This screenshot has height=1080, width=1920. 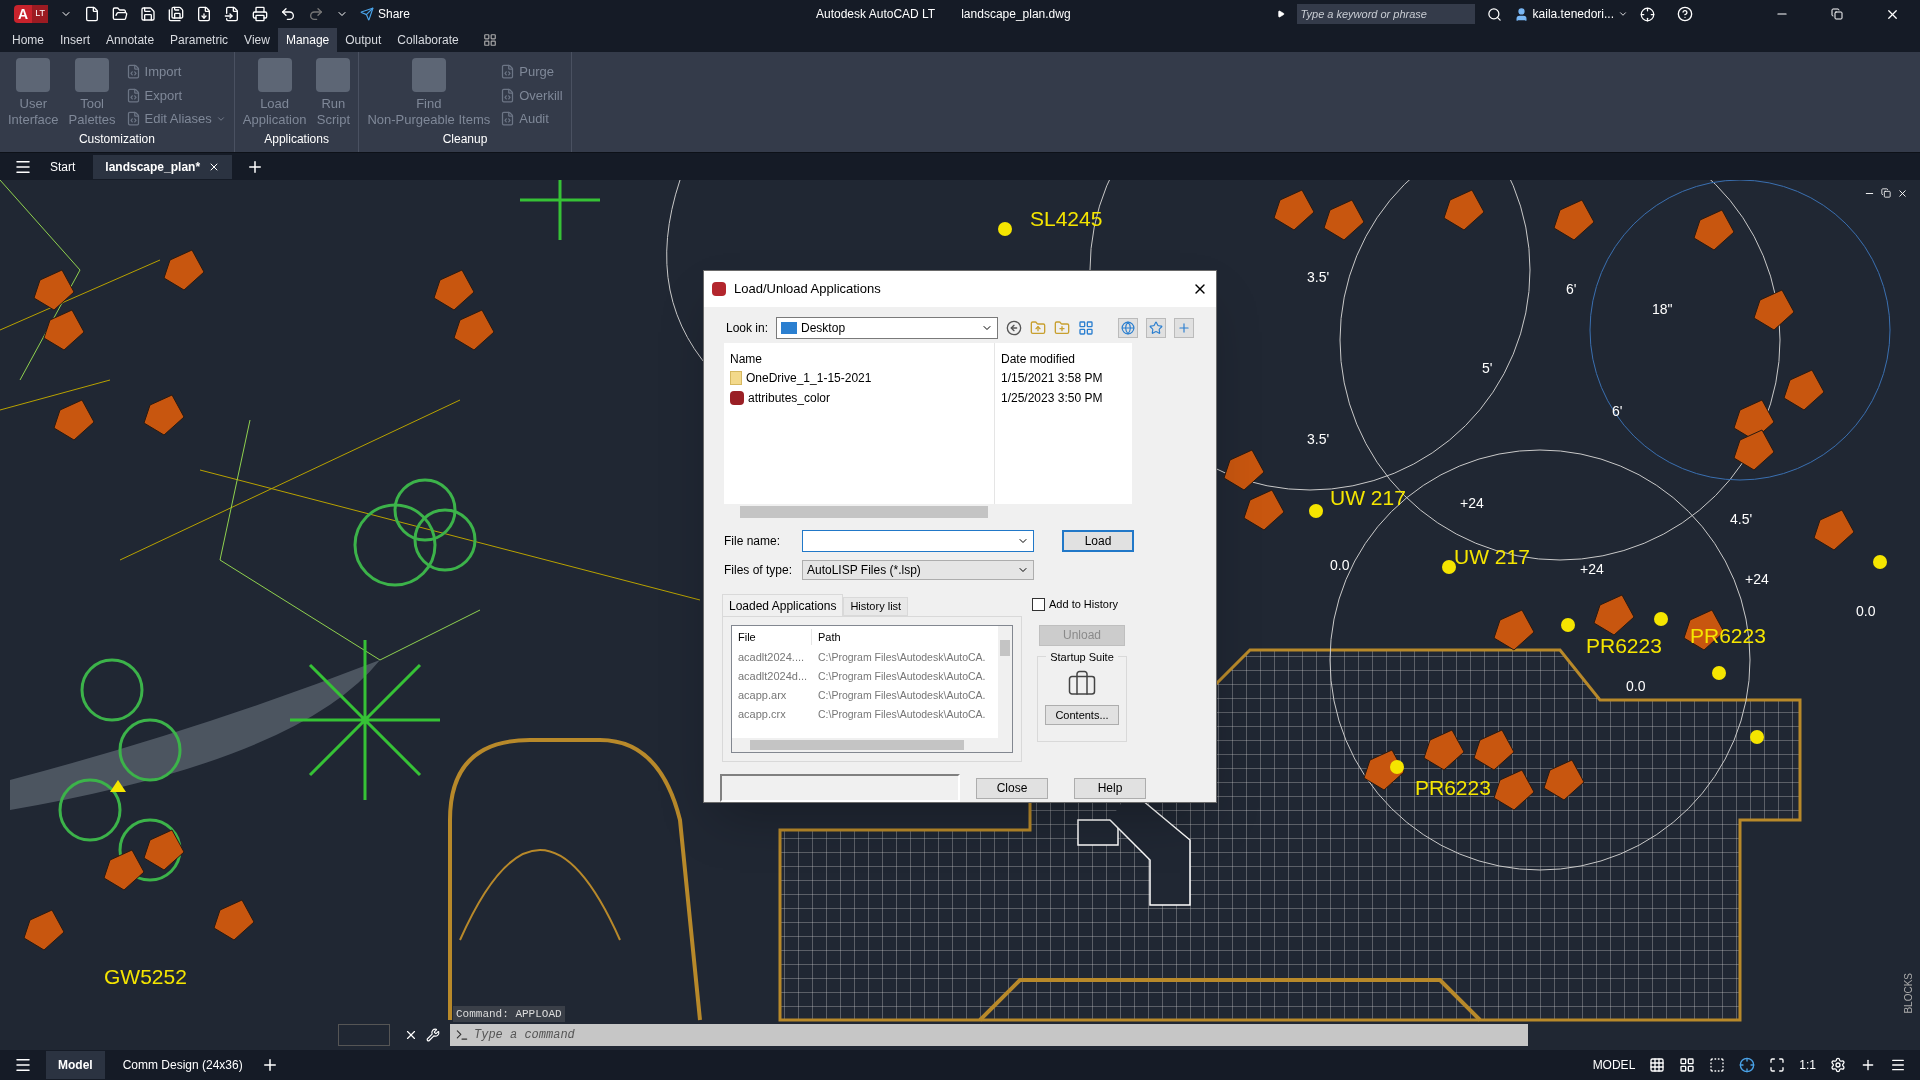 I want to click on search-icon, so click(x=1494, y=14).